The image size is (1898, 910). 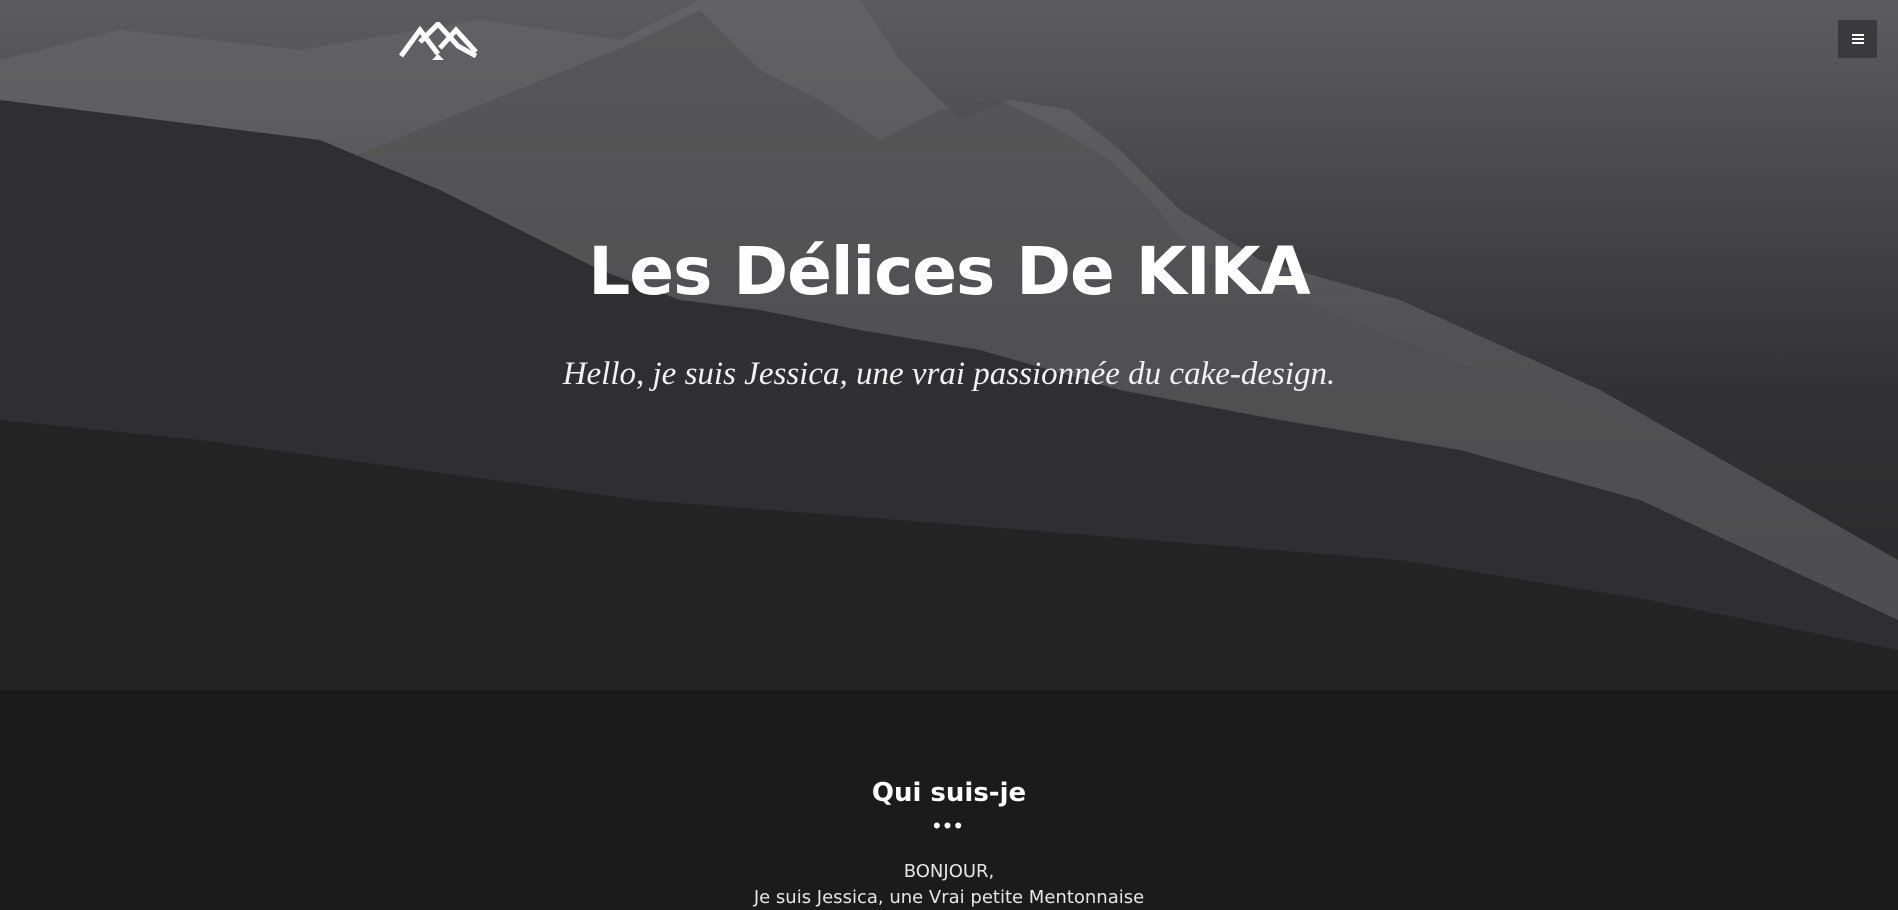 I want to click on menu-button, so click(x=1857, y=39).